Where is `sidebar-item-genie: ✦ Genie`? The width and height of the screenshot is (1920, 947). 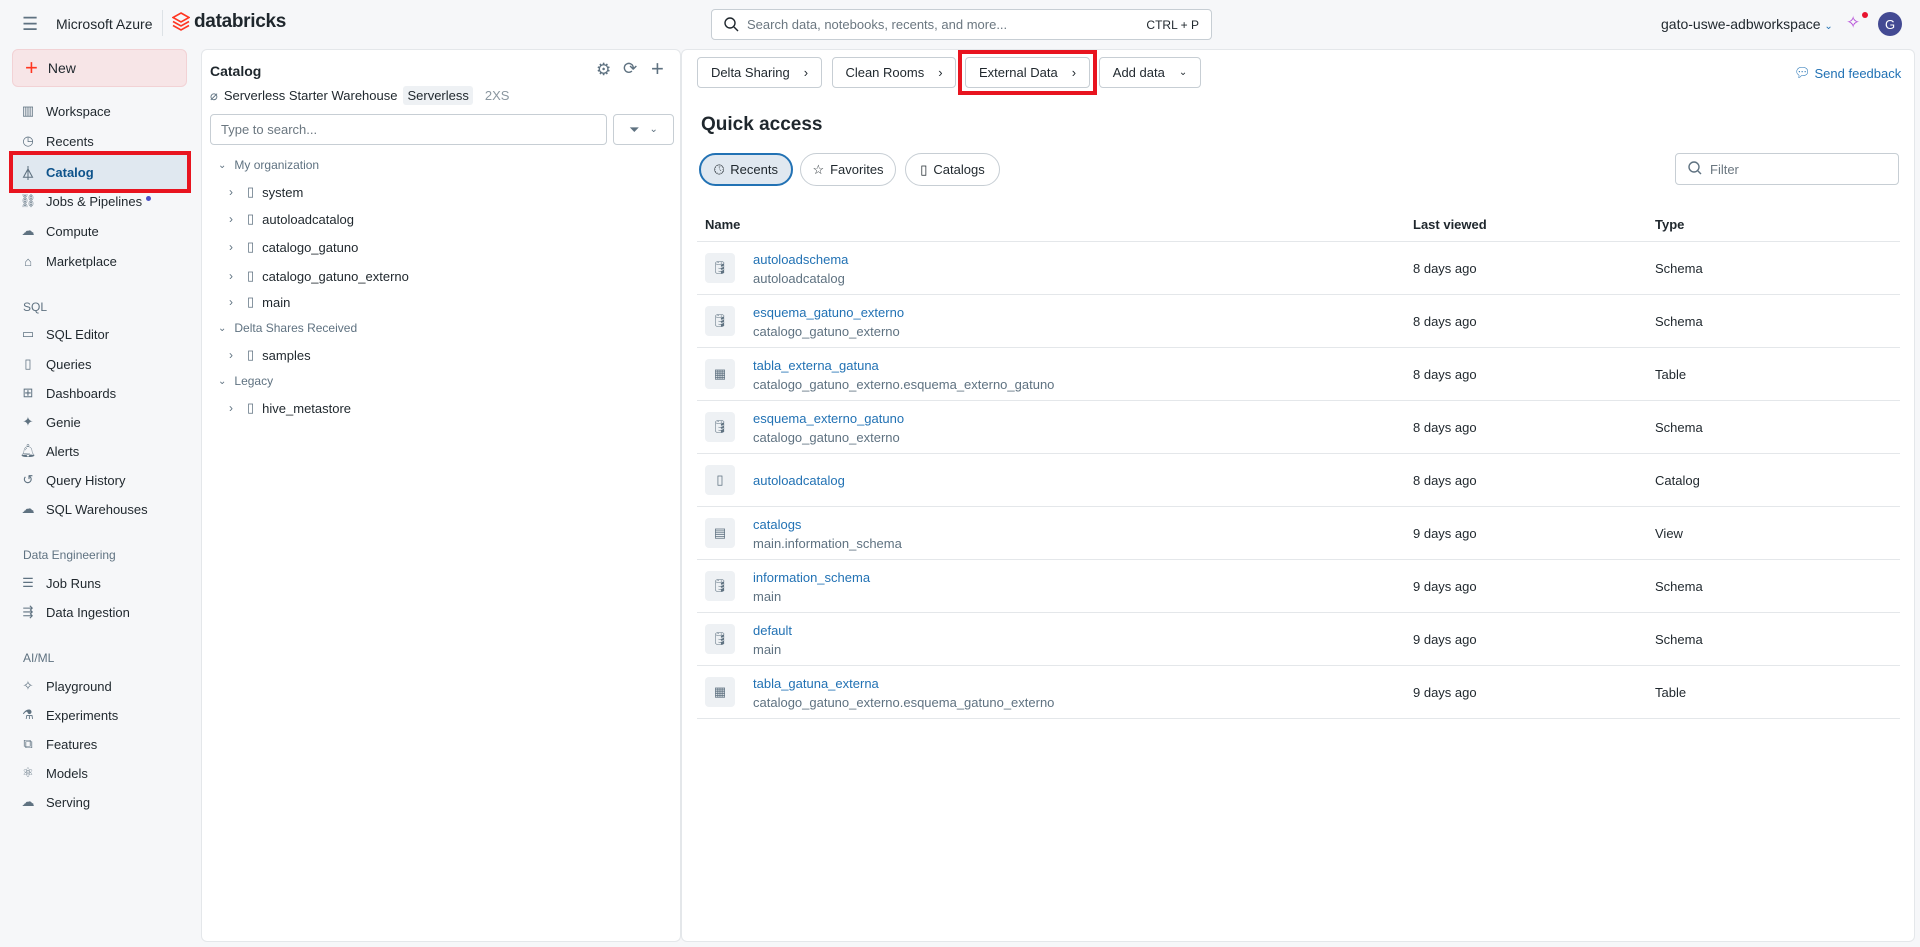
sidebar-item-genie: ✦ Genie is located at coordinates (102, 422).